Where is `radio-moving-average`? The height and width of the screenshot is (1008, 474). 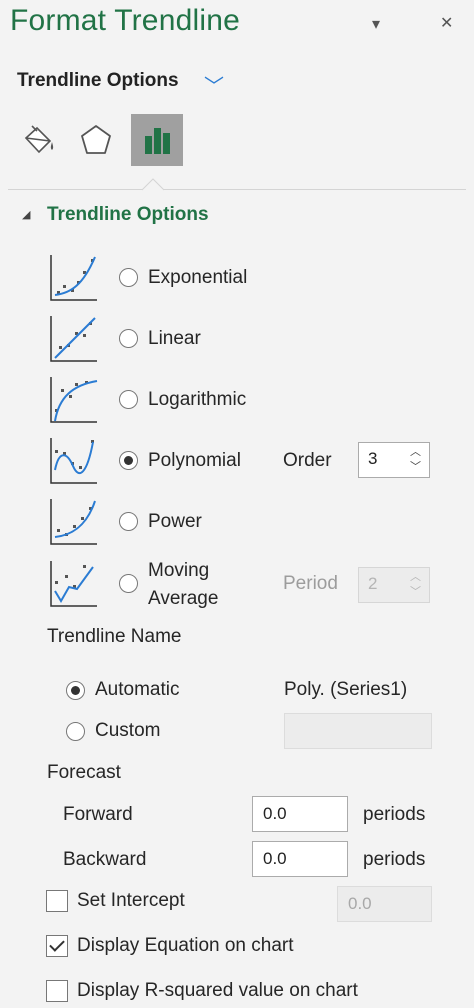
radio-moving-average is located at coordinates (128, 583).